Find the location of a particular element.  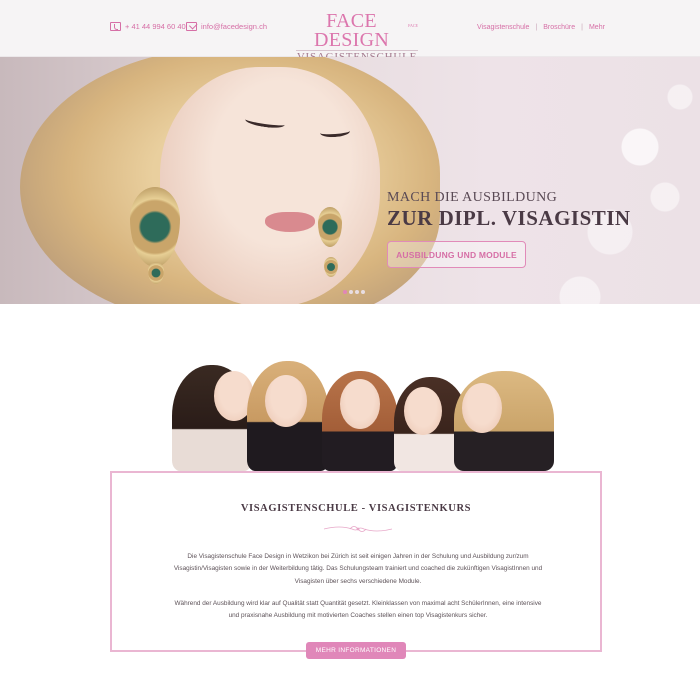

ausbildung-module-button: AUSBILDUNG UND MODULE is located at coordinates (456, 254).